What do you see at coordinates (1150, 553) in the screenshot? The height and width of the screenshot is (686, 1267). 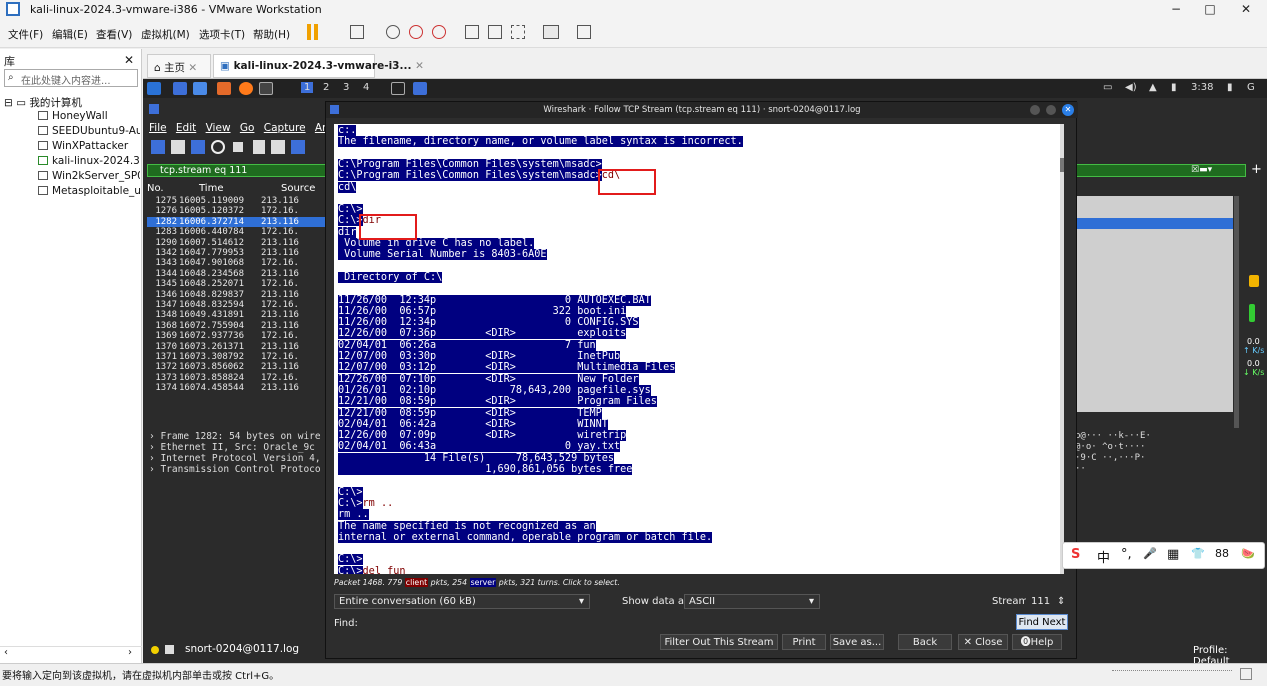 I see `microphone-icon: 🎤` at bounding box center [1150, 553].